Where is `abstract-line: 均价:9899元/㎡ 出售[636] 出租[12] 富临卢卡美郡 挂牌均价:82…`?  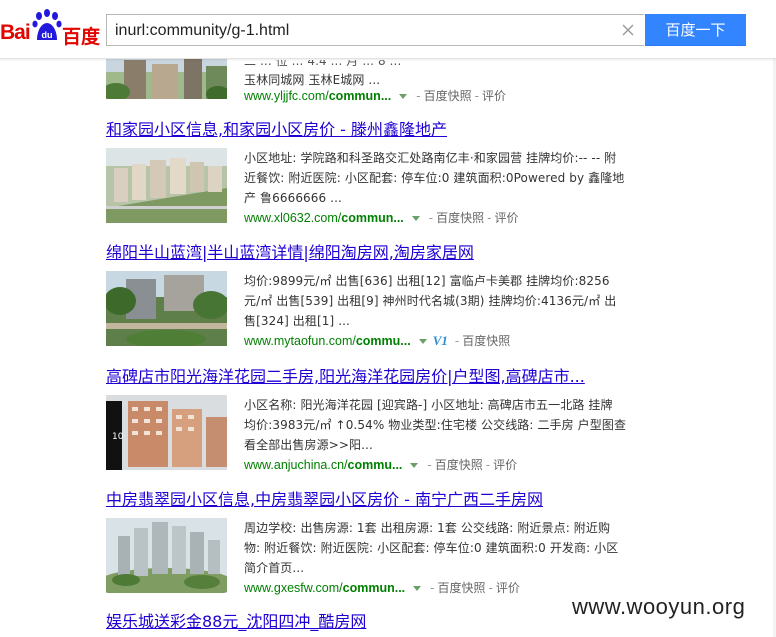
abstract-line: 均价:9899元/㎡ 出售[636] 出租[12] 富临卢卡美郡 挂牌均价:82… is located at coordinates (427, 281).